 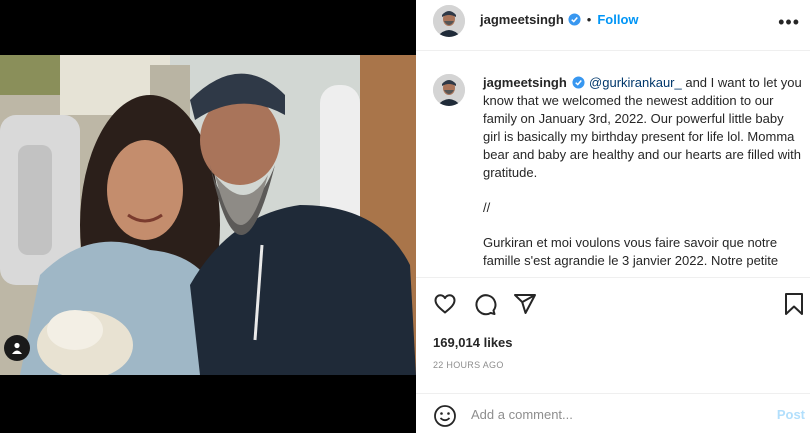 I want to click on header-user-info: jagmeetsingh • Follow, so click(x=559, y=19).